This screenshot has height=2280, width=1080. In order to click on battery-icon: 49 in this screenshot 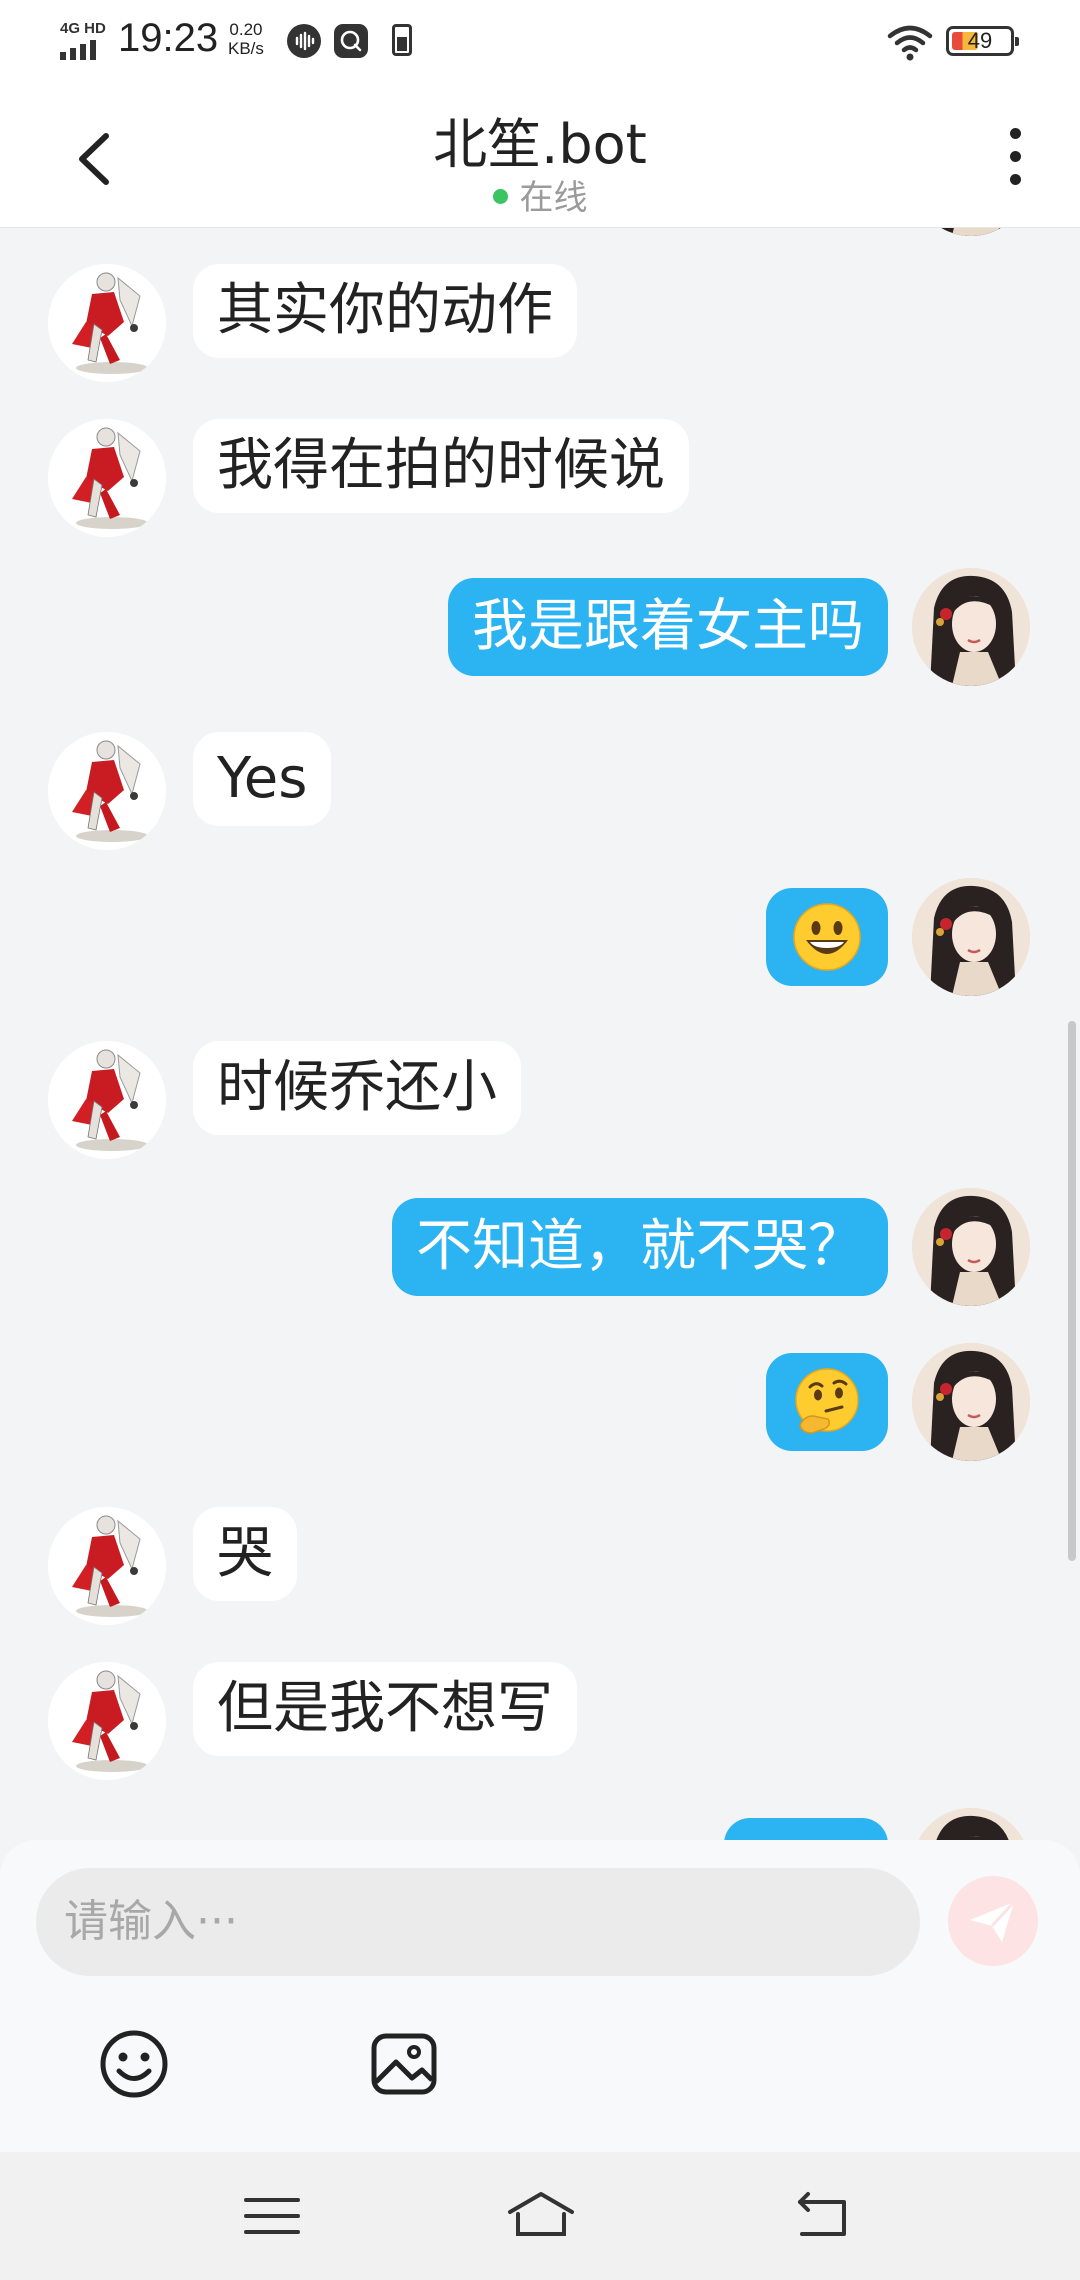, I will do `click(982, 41)`.